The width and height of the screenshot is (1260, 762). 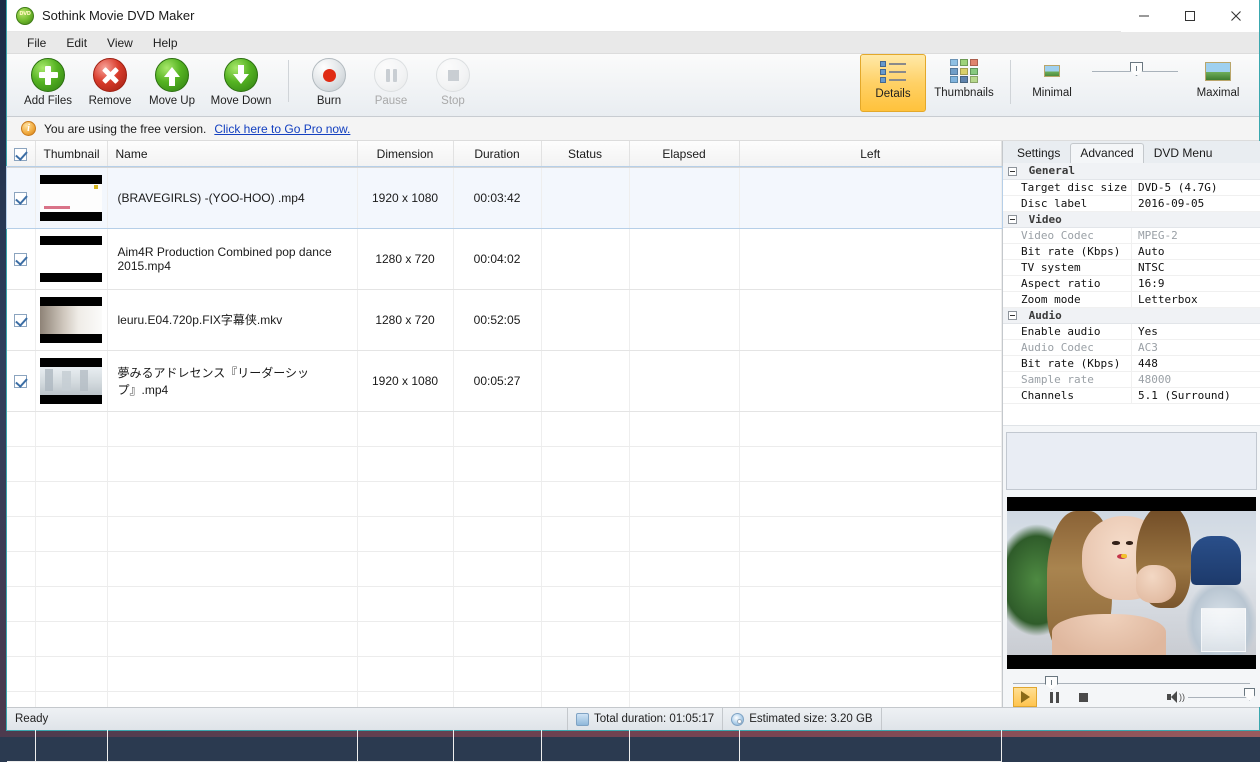 What do you see at coordinates (36, 43) in the screenshot?
I see `menu-item-file: File` at bounding box center [36, 43].